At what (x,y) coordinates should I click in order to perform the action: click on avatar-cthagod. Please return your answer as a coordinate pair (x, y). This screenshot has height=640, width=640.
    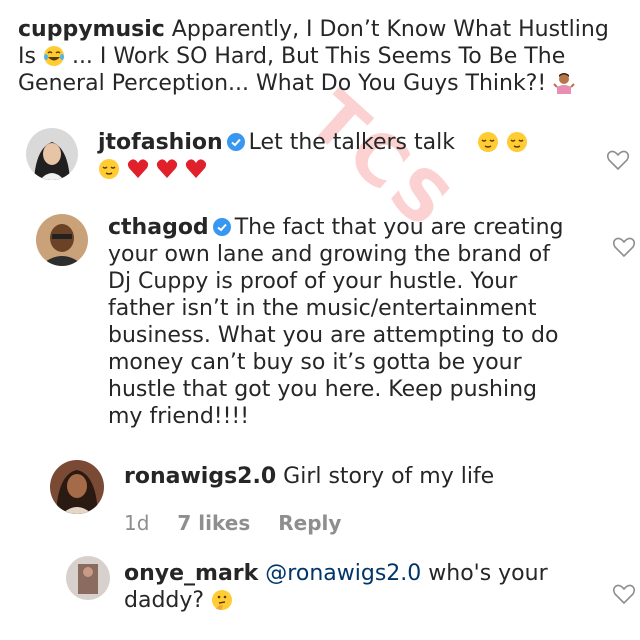
    Looking at the image, I should click on (62, 240).